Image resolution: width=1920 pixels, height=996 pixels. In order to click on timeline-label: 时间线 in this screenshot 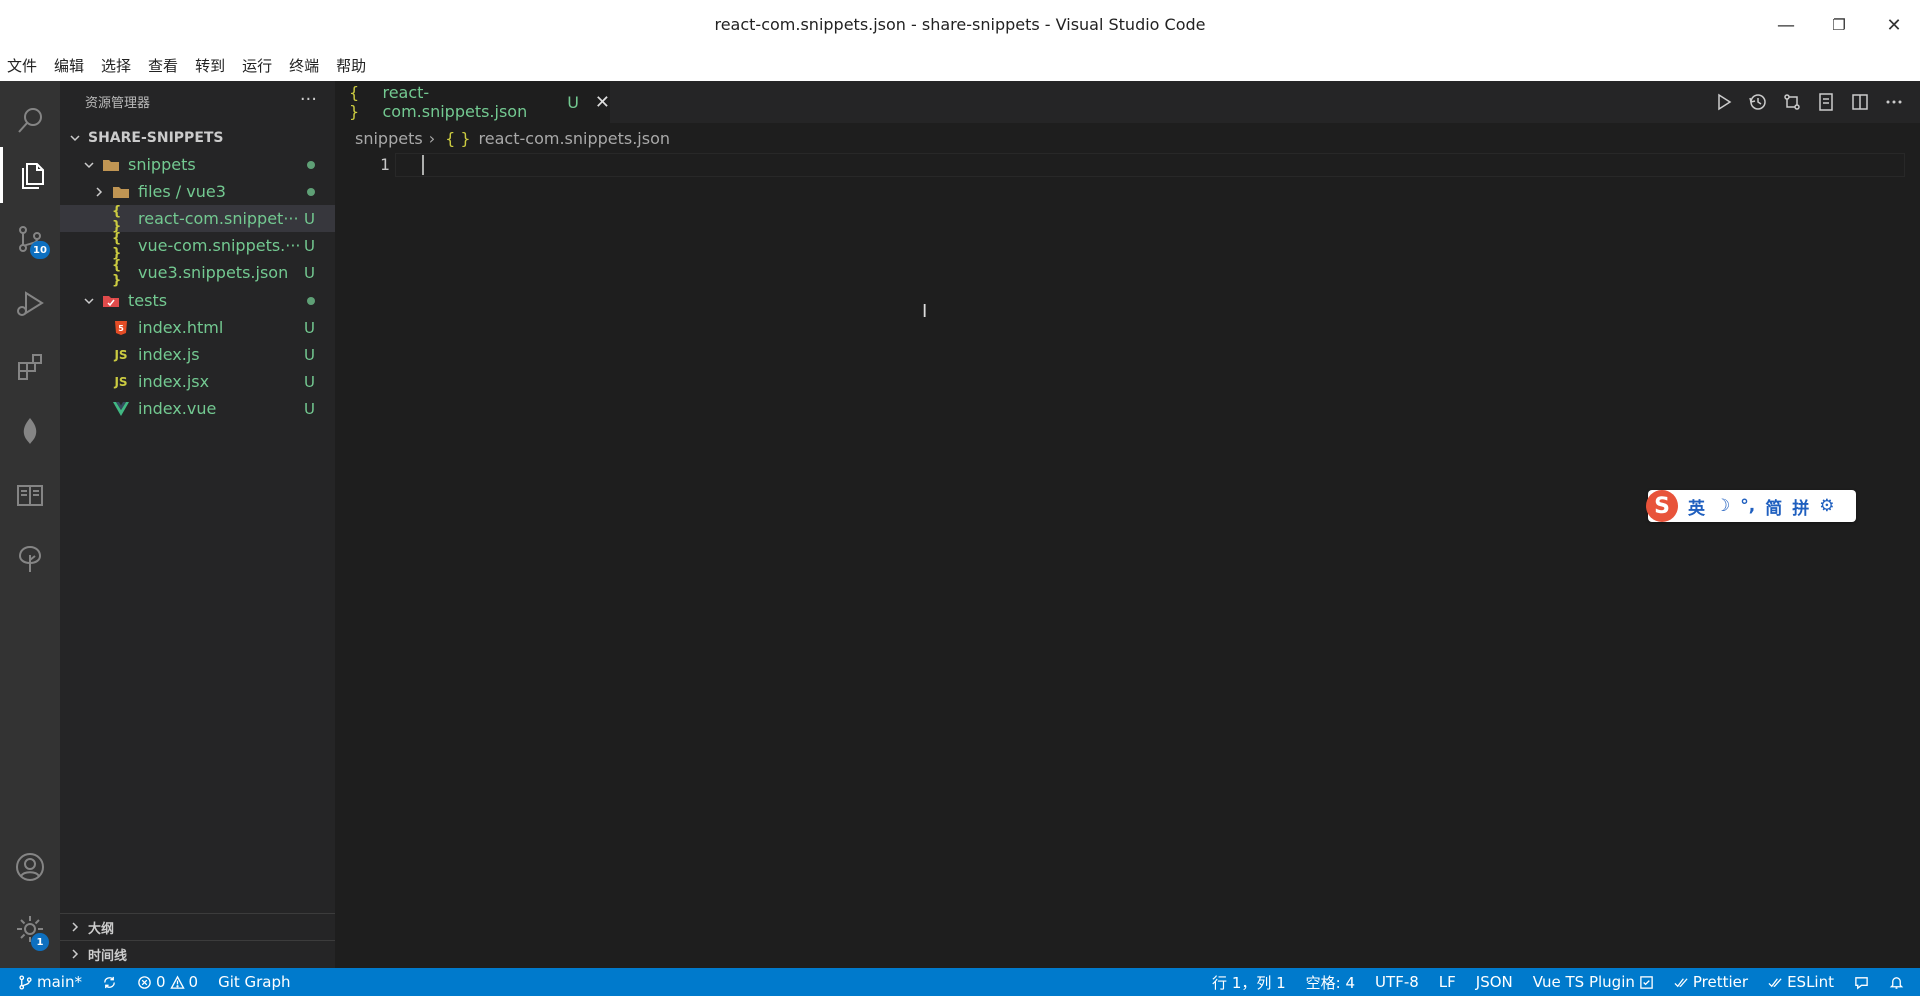, I will do `click(108, 956)`.